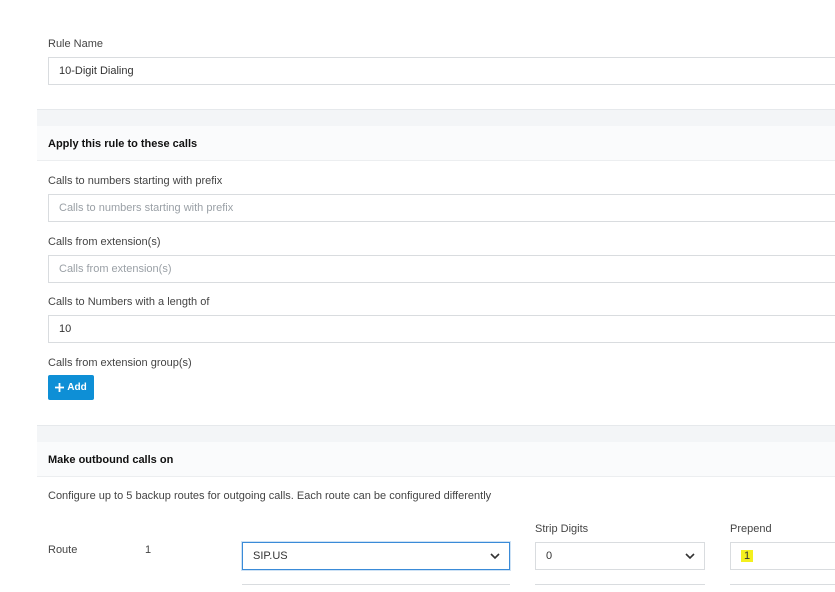 This screenshot has height=592, width=835. What do you see at coordinates (782, 556) in the screenshot?
I see `prepend-input: 1` at bounding box center [782, 556].